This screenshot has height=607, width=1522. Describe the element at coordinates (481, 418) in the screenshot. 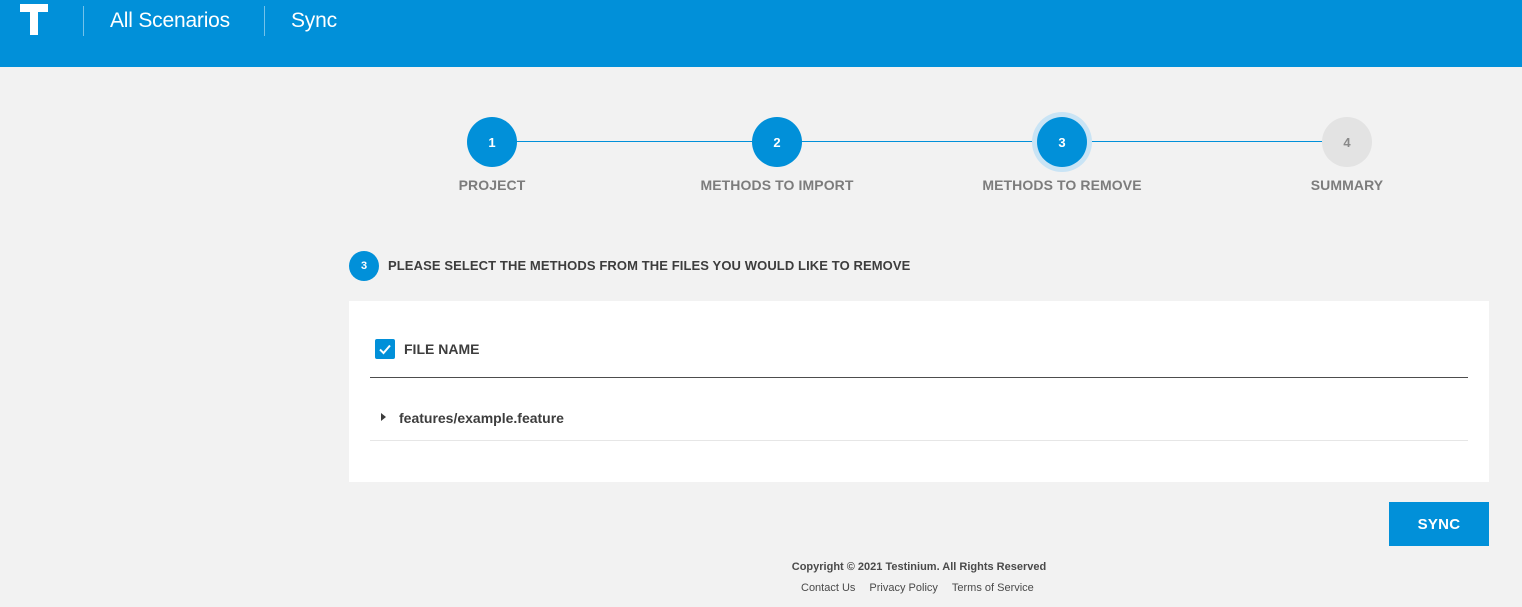

I see `file-name: features/example.feature` at that location.